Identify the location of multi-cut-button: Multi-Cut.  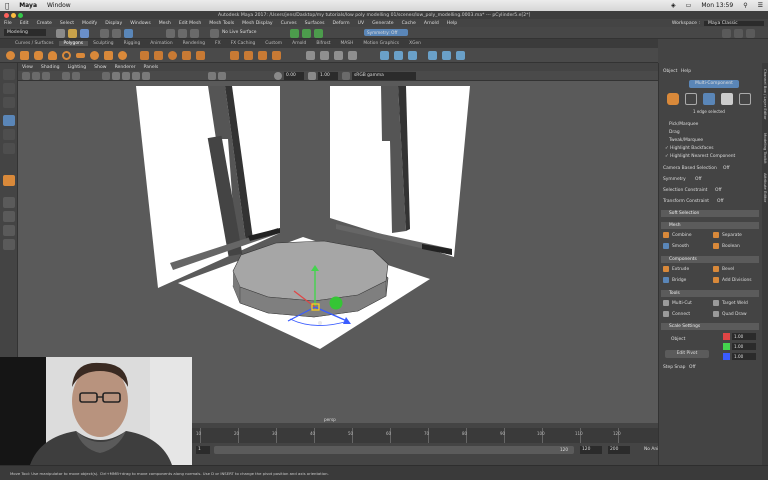
(677, 303).